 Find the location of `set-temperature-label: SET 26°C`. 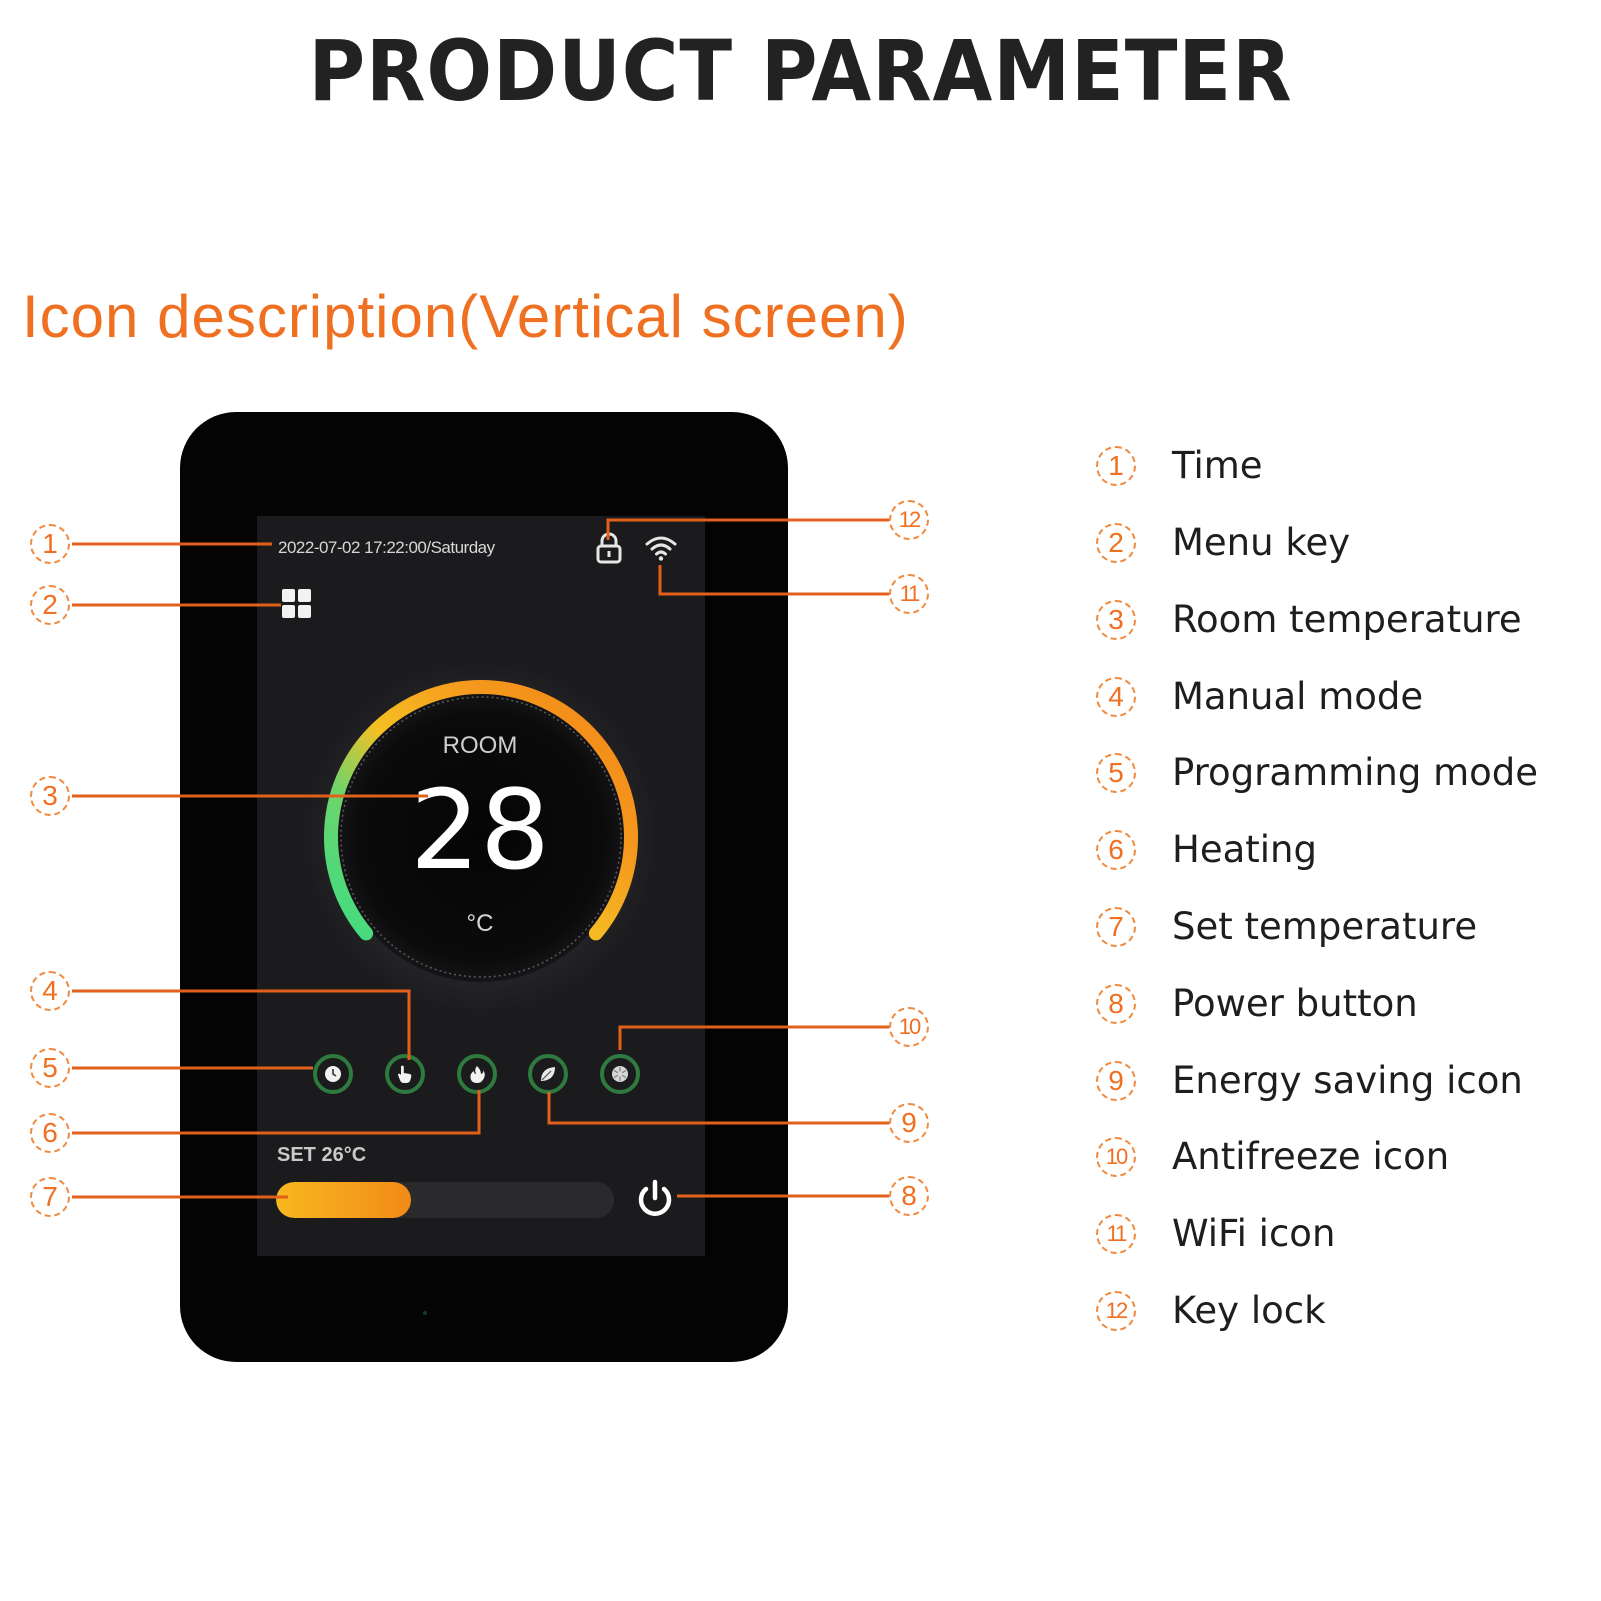

set-temperature-label: SET 26°C is located at coordinates (322, 1155).